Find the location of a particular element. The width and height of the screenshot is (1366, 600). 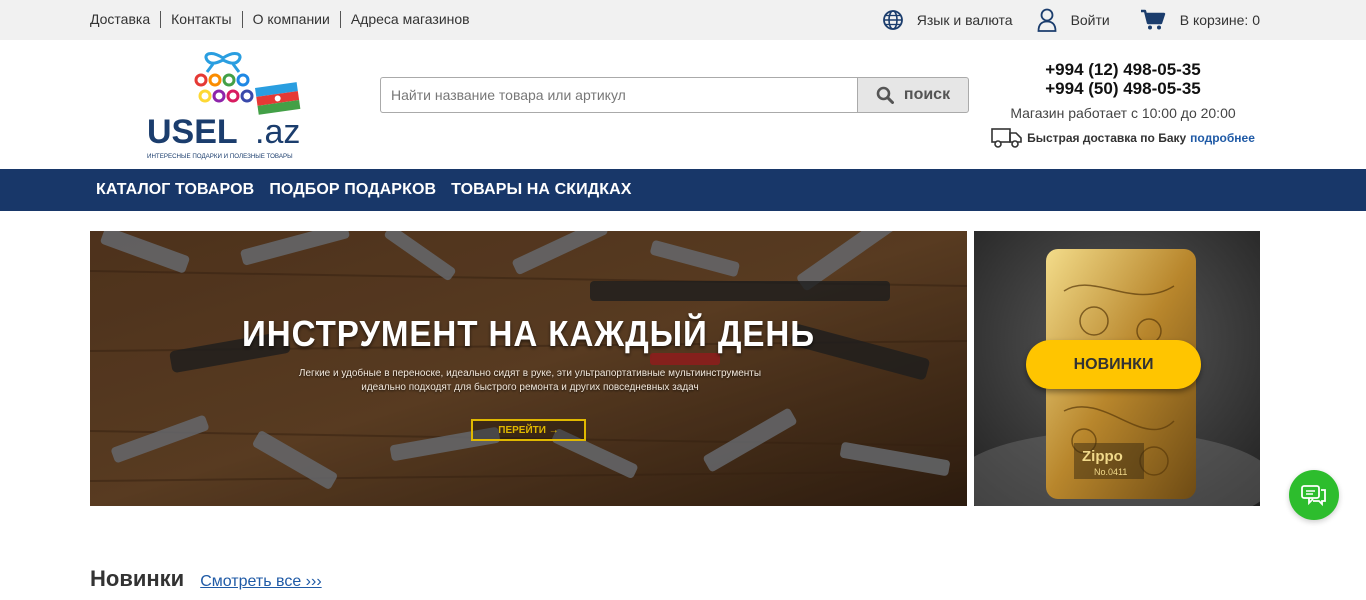

nav-catalog: КАТАЛОГ ТОВАРОВ is located at coordinates (175, 190).